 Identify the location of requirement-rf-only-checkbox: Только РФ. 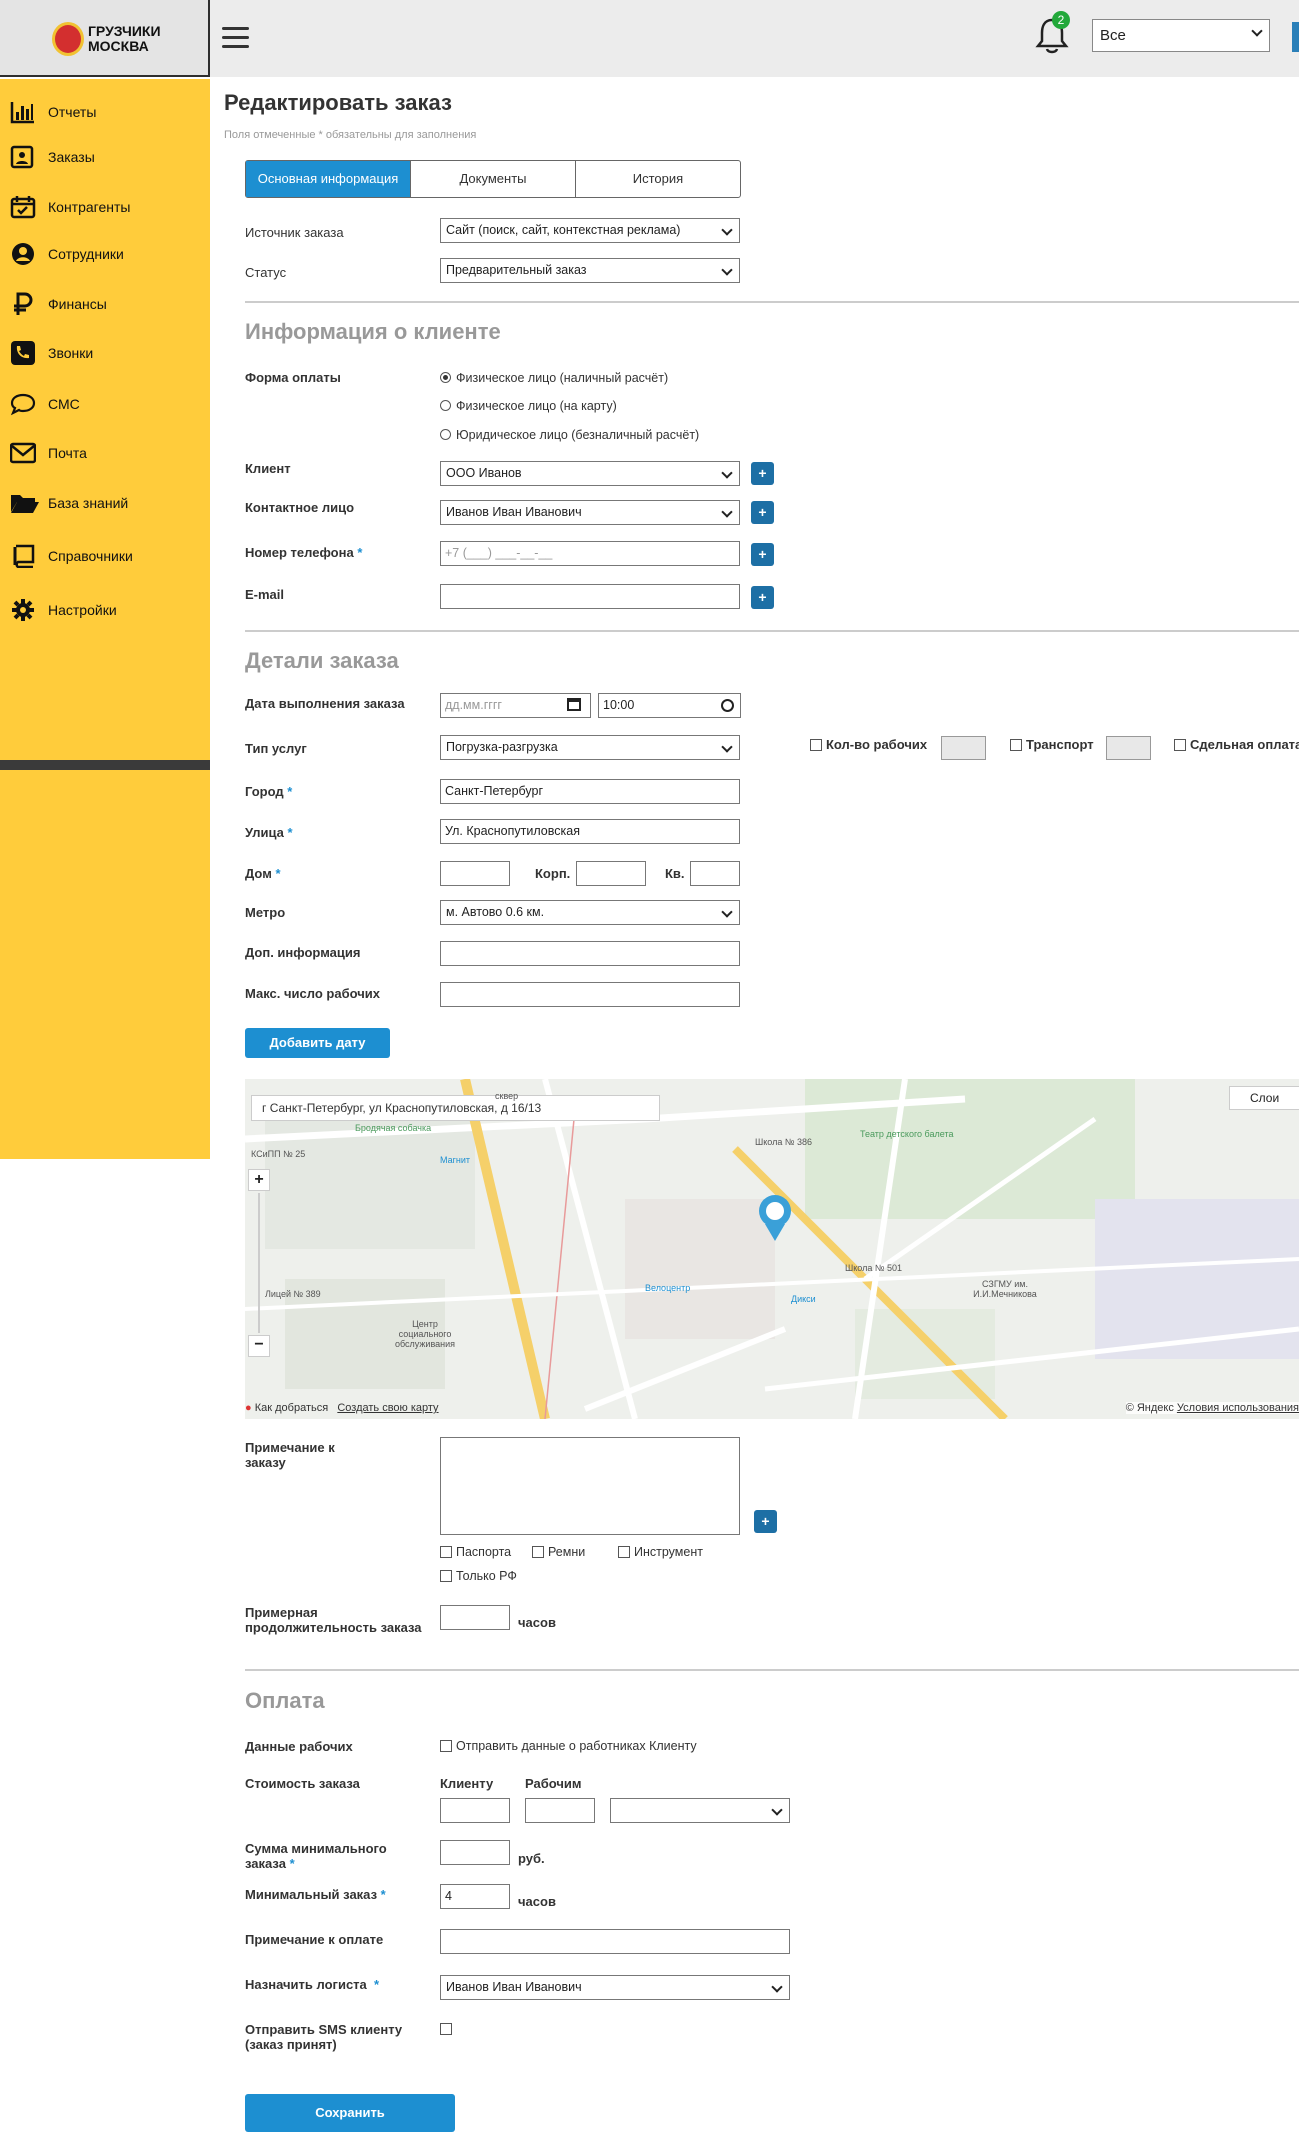
(478, 1576).